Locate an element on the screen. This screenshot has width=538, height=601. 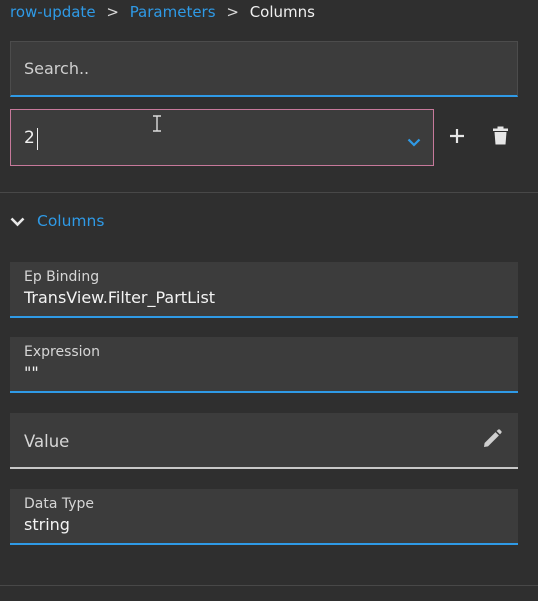
parameter-select-value: 2 is located at coordinates (29, 138).